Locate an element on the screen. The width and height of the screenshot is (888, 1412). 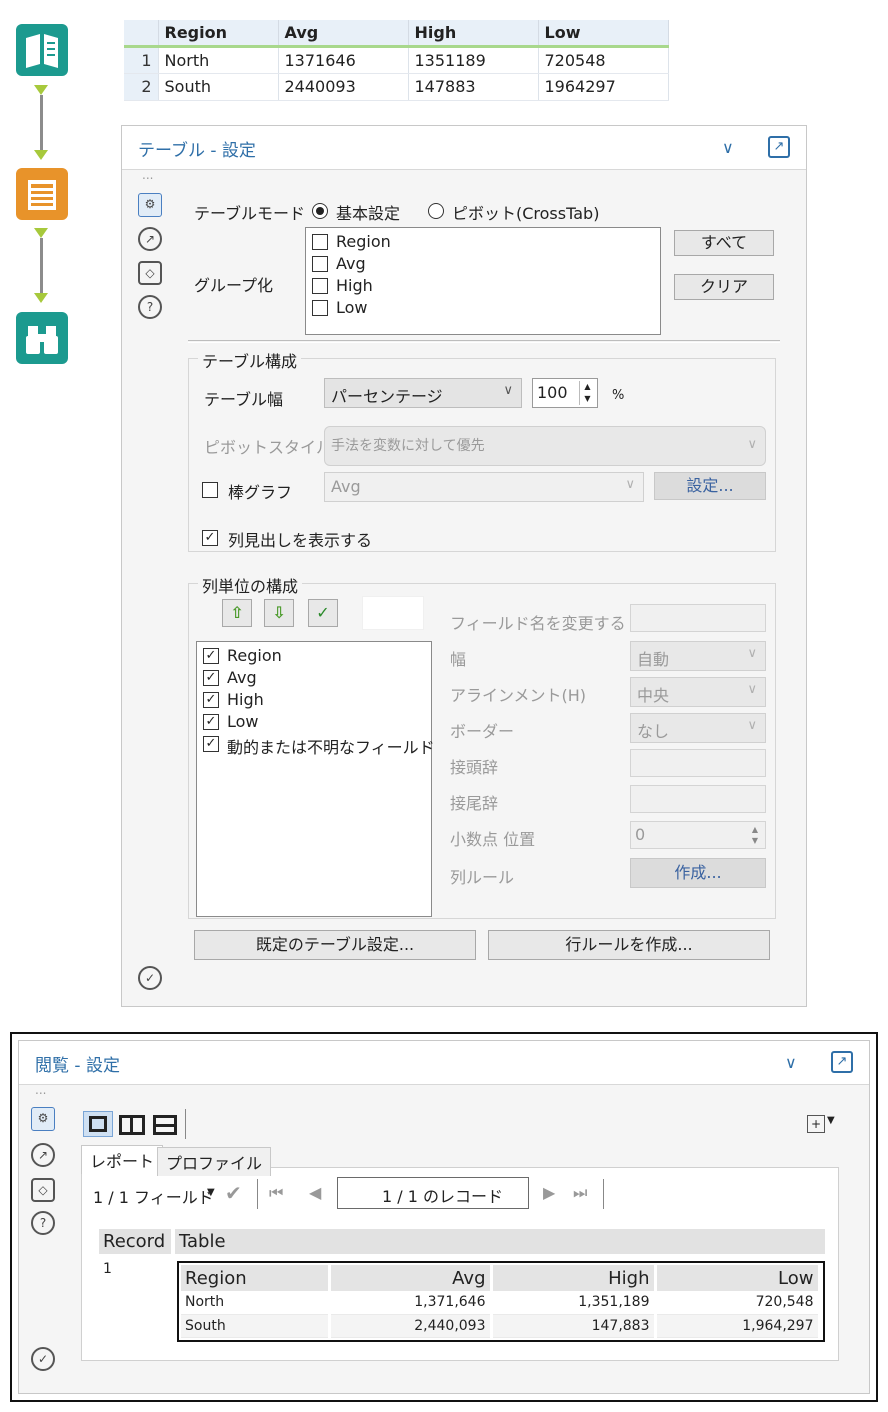
checkmark-icon: ✓ is located at coordinates (323, 613).